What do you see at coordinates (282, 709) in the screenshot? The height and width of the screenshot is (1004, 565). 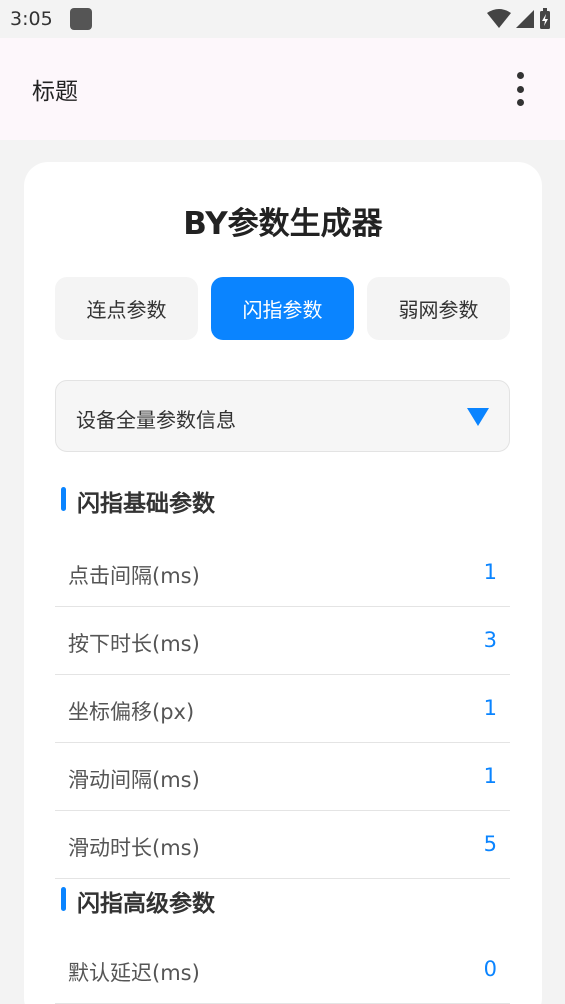 I see `param-row: 坐标偏移(px) 1` at bounding box center [282, 709].